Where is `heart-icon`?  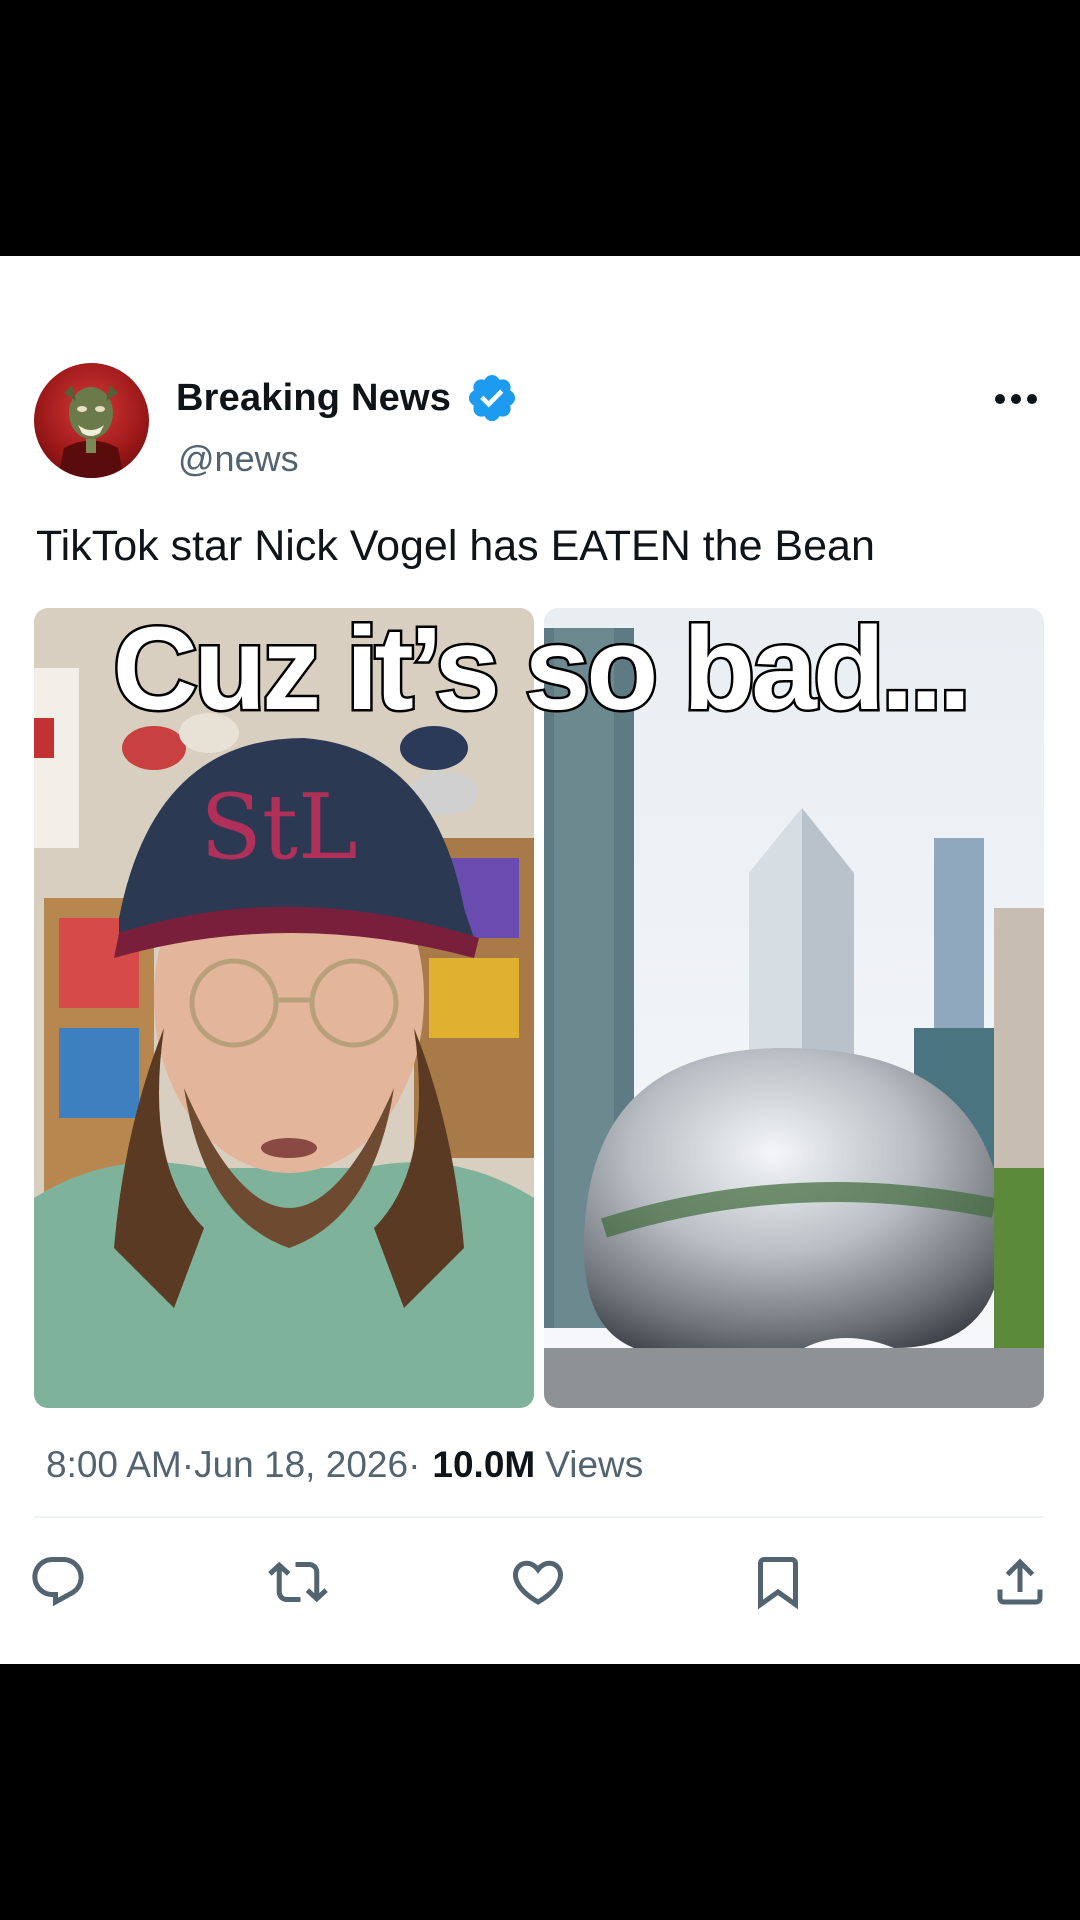 heart-icon is located at coordinates (538, 1582).